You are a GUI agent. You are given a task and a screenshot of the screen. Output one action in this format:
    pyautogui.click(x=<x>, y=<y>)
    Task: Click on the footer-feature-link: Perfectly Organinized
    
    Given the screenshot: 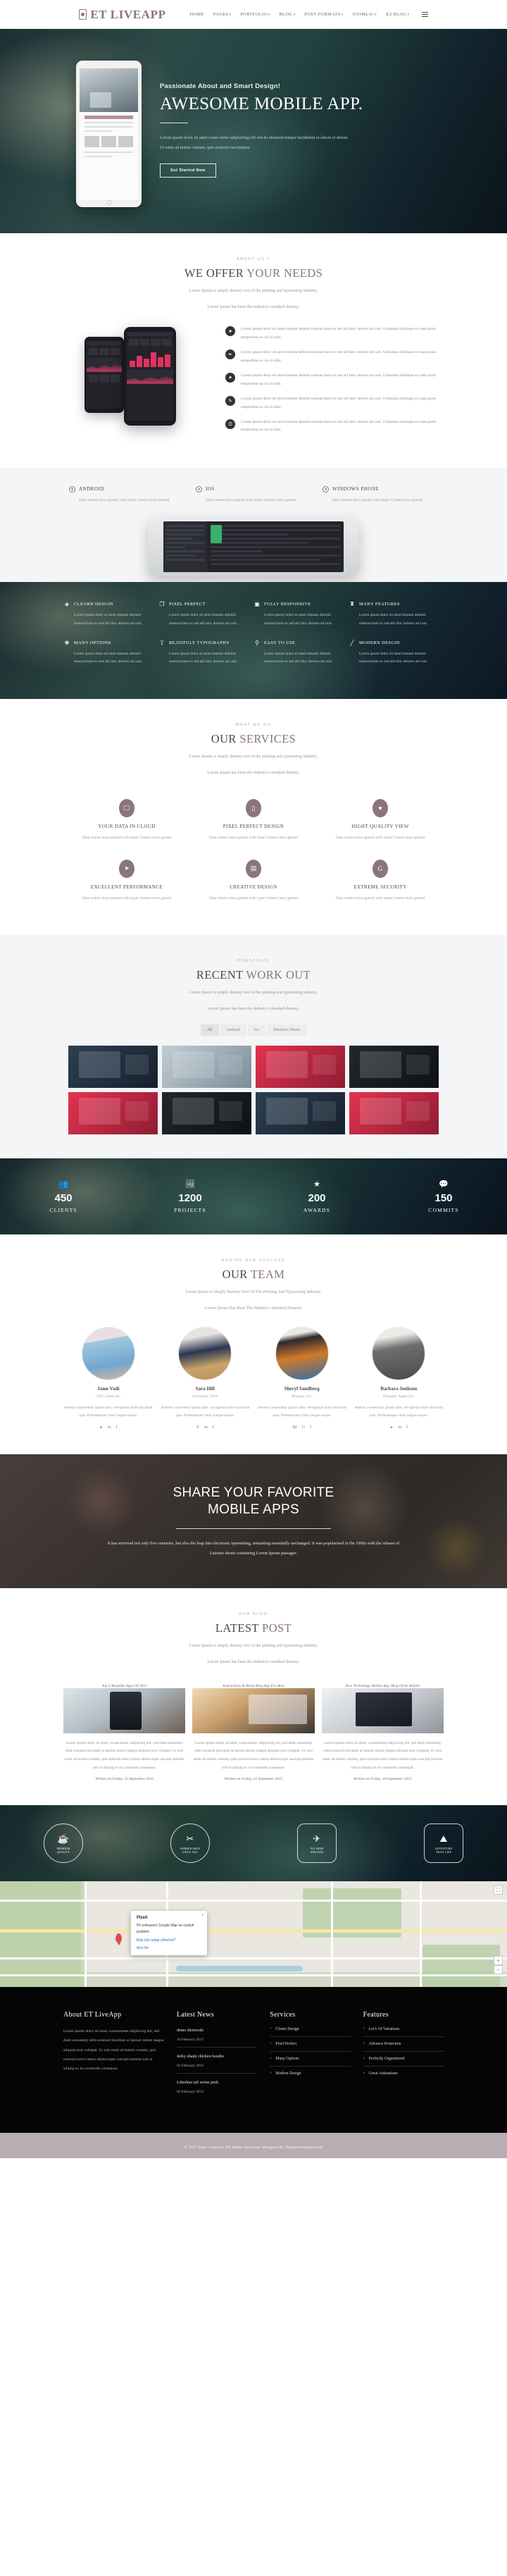 What is the action you would take?
    pyautogui.click(x=403, y=2061)
    